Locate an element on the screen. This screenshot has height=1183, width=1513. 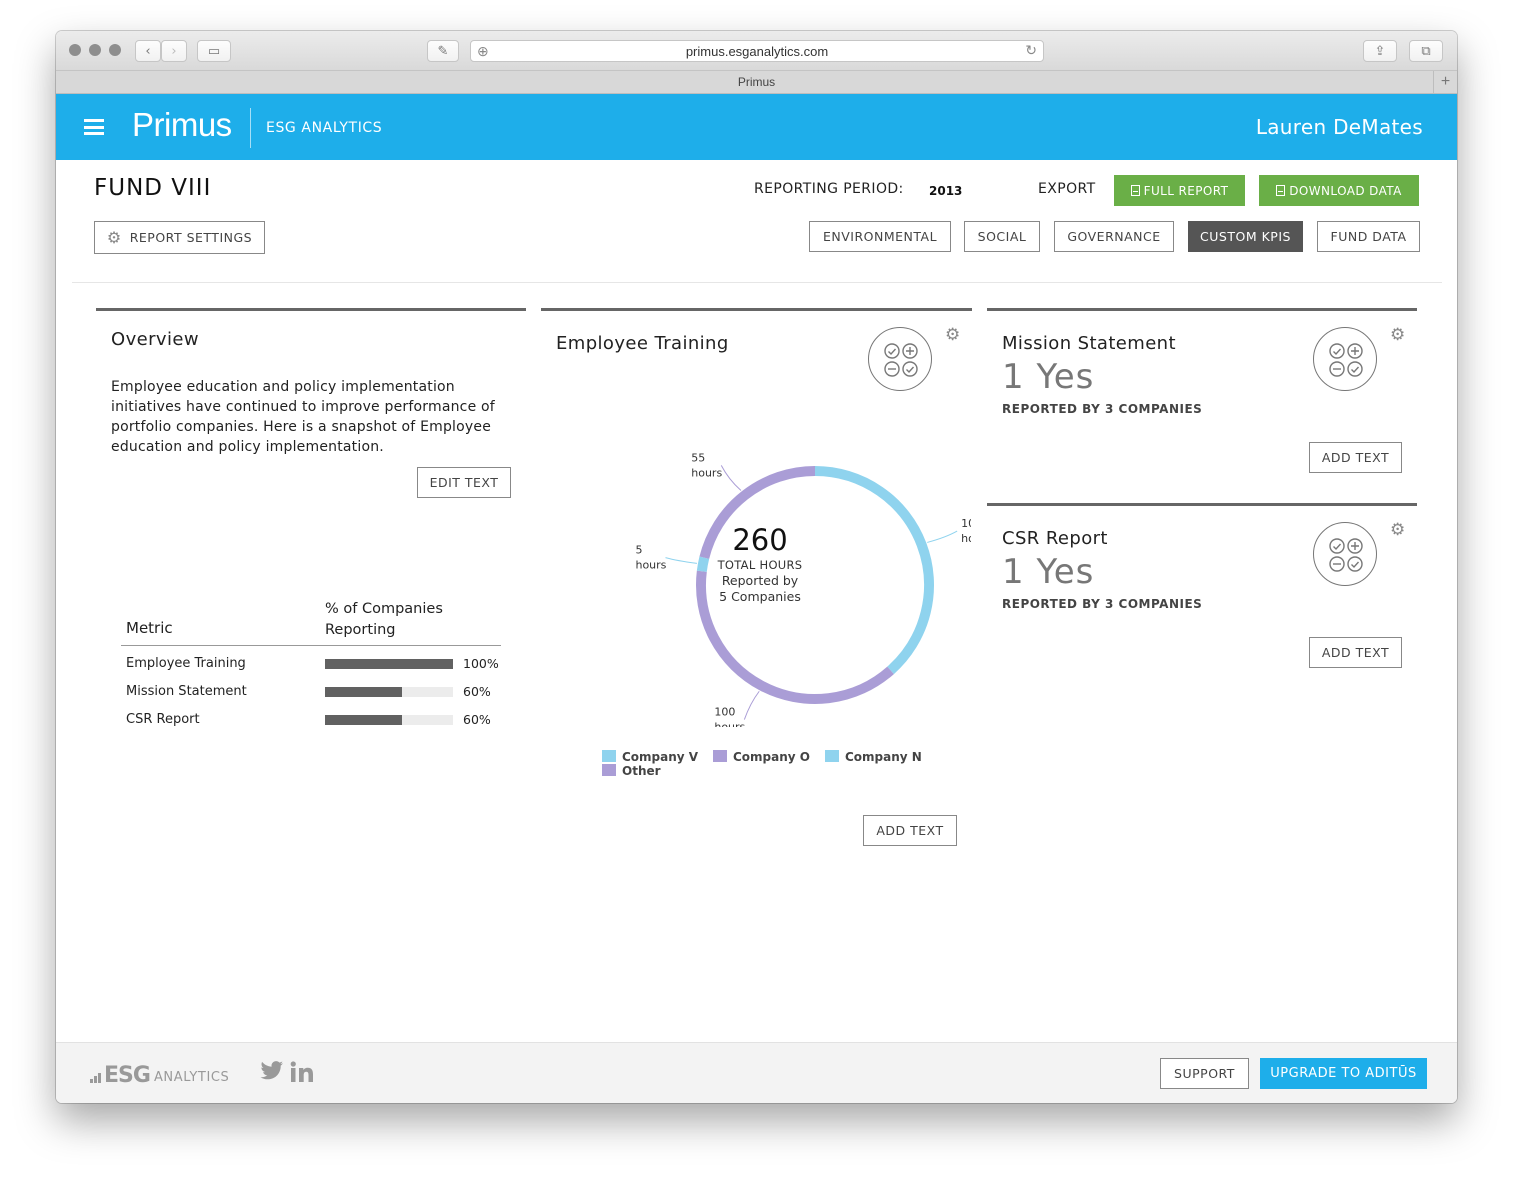
header-divider is located at coordinates (757, 282).